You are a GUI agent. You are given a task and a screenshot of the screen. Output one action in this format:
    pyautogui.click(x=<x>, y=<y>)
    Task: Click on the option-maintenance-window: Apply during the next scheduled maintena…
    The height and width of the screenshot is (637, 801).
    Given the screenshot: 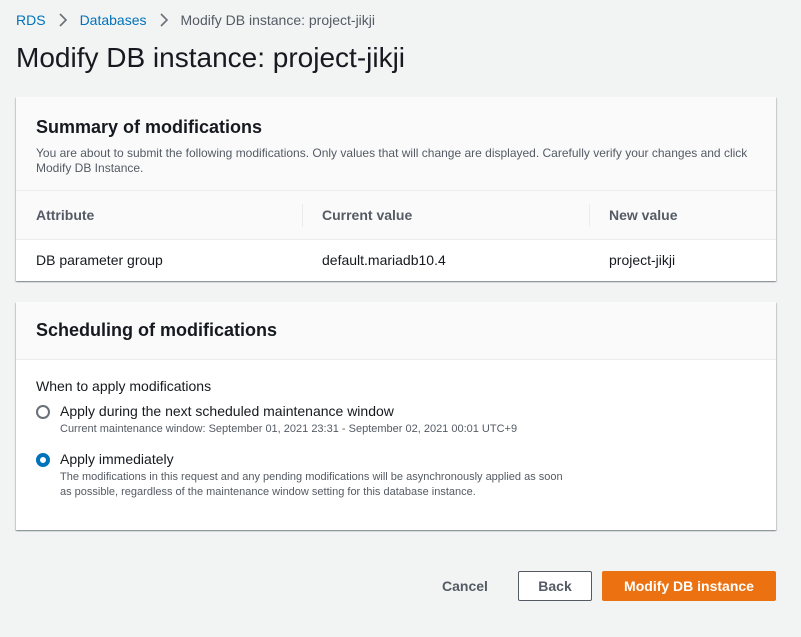 What is the action you would take?
    pyautogui.click(x=396, y=420)
    